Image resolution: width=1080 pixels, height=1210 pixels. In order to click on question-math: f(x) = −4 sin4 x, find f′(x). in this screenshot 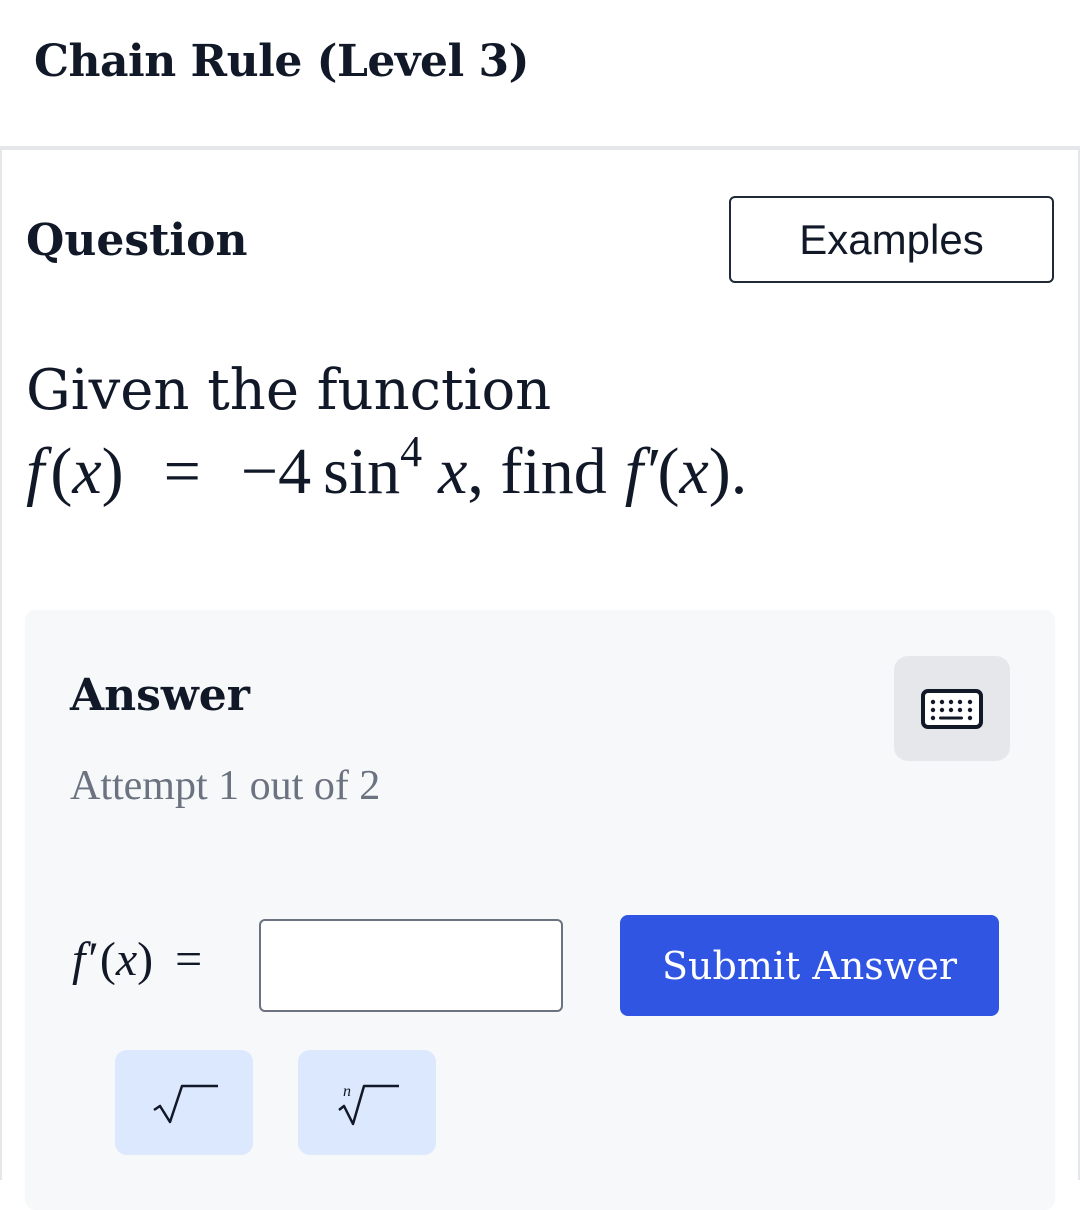, I will do `click(387, 467)`.